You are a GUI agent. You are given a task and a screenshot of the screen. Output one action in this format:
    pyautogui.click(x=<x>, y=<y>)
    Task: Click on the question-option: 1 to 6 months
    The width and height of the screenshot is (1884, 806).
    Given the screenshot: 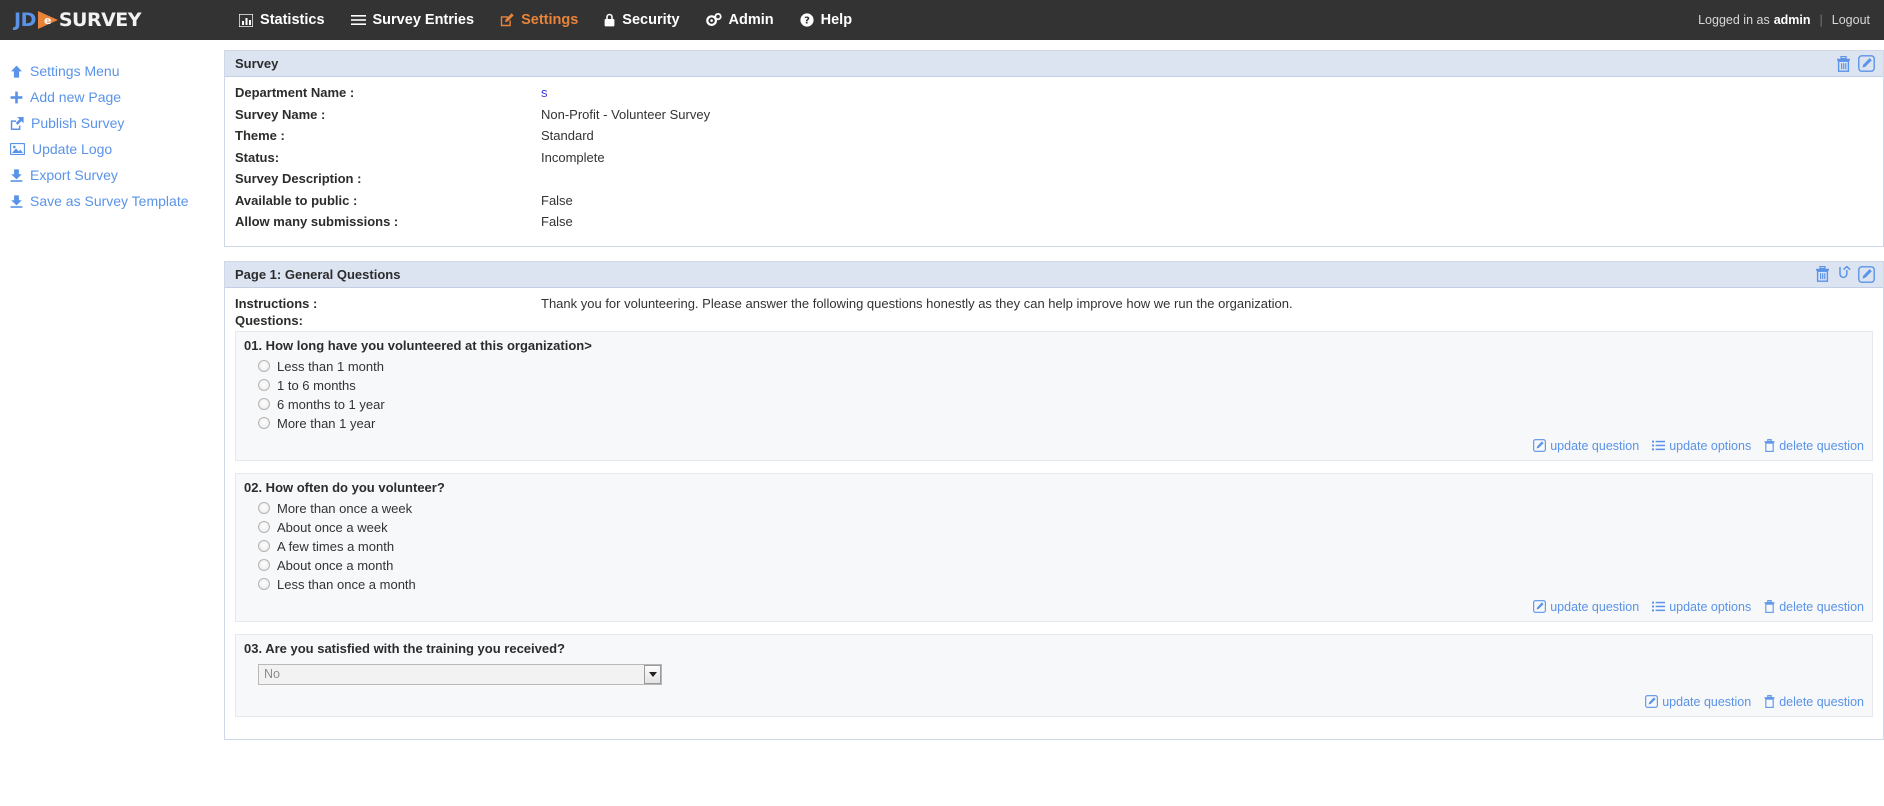 What is the action you would take?
    pyautogui.click(x=1065, y=385)
    